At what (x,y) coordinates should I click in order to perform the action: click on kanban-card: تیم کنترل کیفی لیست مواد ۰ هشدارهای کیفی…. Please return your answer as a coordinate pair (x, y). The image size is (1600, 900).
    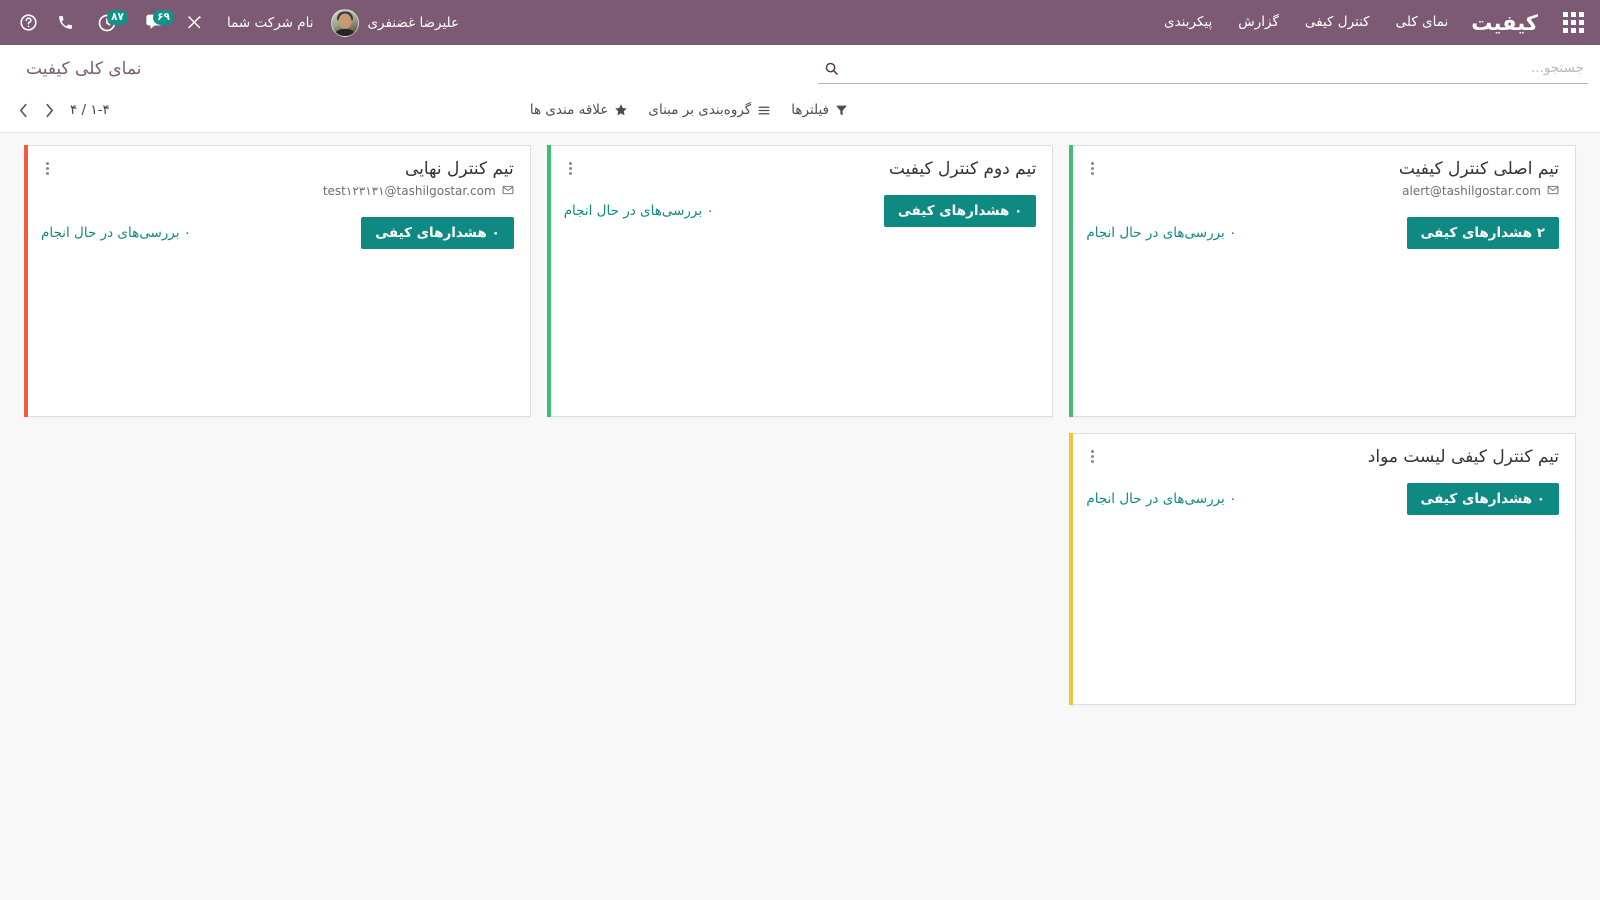
    Looking at the image, I should click on (1322, 569).